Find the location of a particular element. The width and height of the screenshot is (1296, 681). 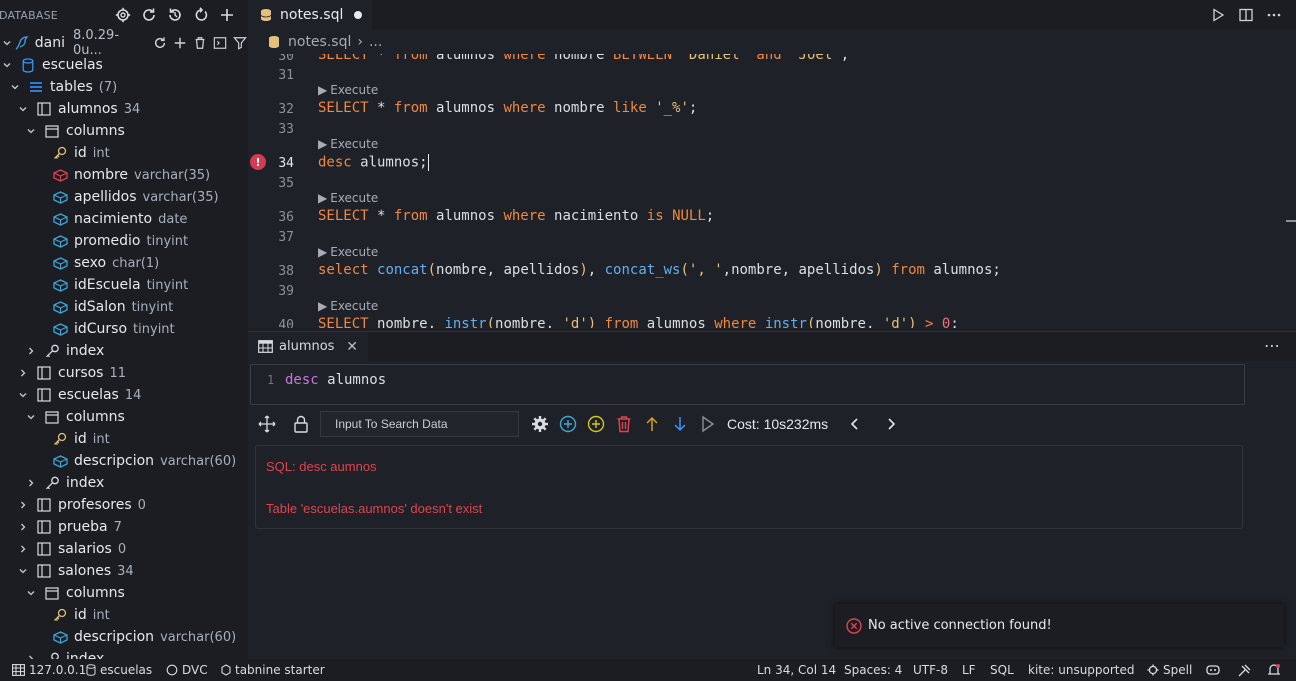

status-eol: LF is located at coordinates (969, 670).